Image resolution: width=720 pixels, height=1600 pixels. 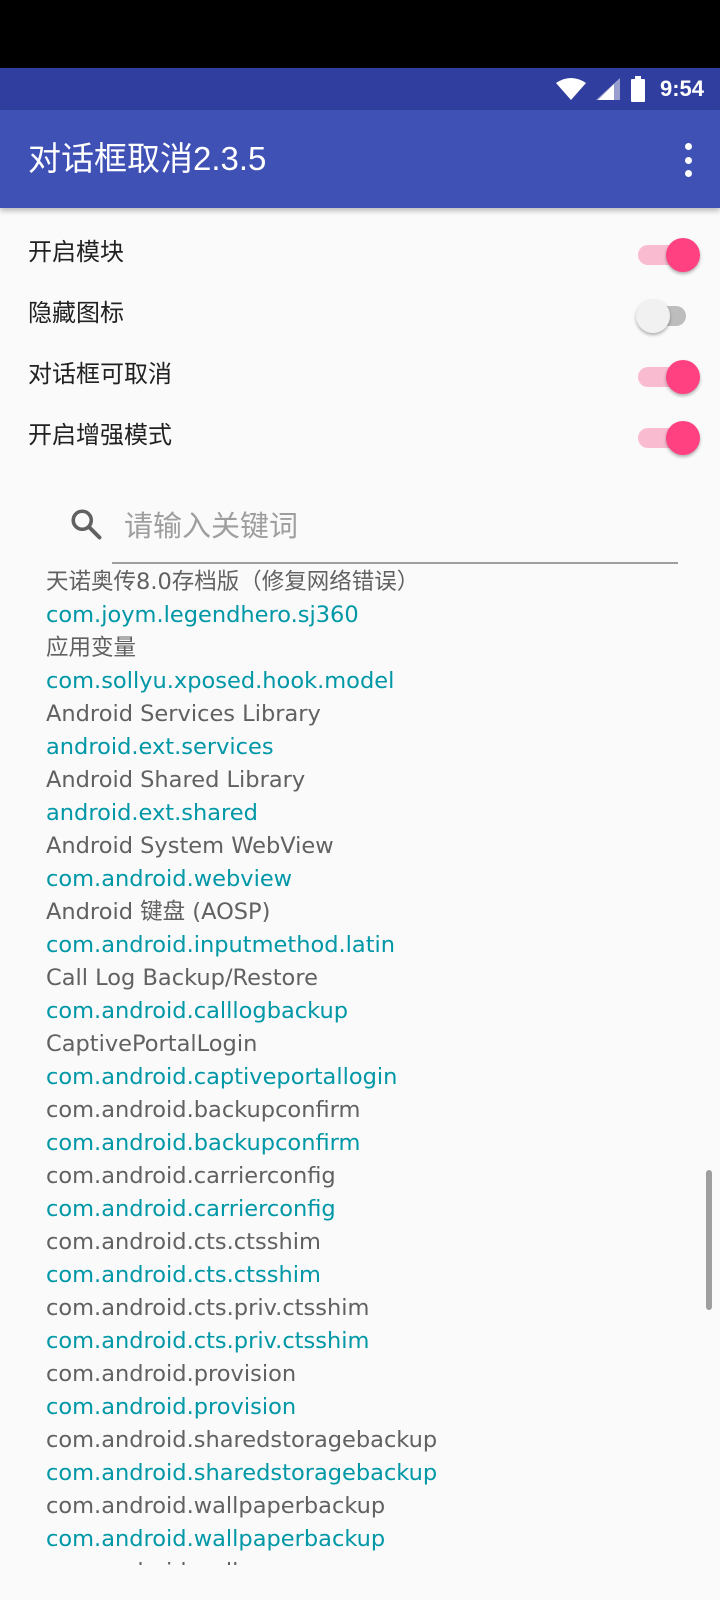 I want to click on wifi-icon, so click(x=570, y=89).